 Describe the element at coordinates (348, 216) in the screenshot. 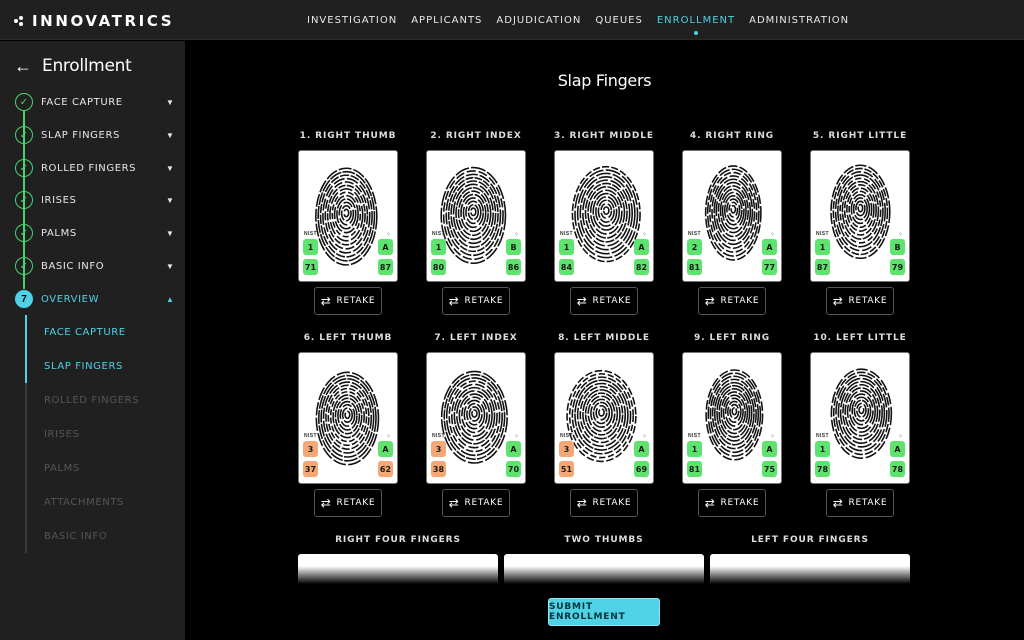

I see `fingerprint-image: NIST ⁘ 1 71 A 87` at that location.